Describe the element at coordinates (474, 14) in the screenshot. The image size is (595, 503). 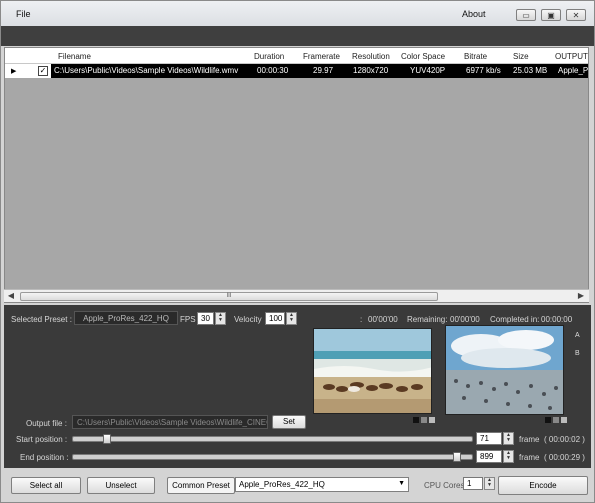
I see `menu-about: About` at that location.